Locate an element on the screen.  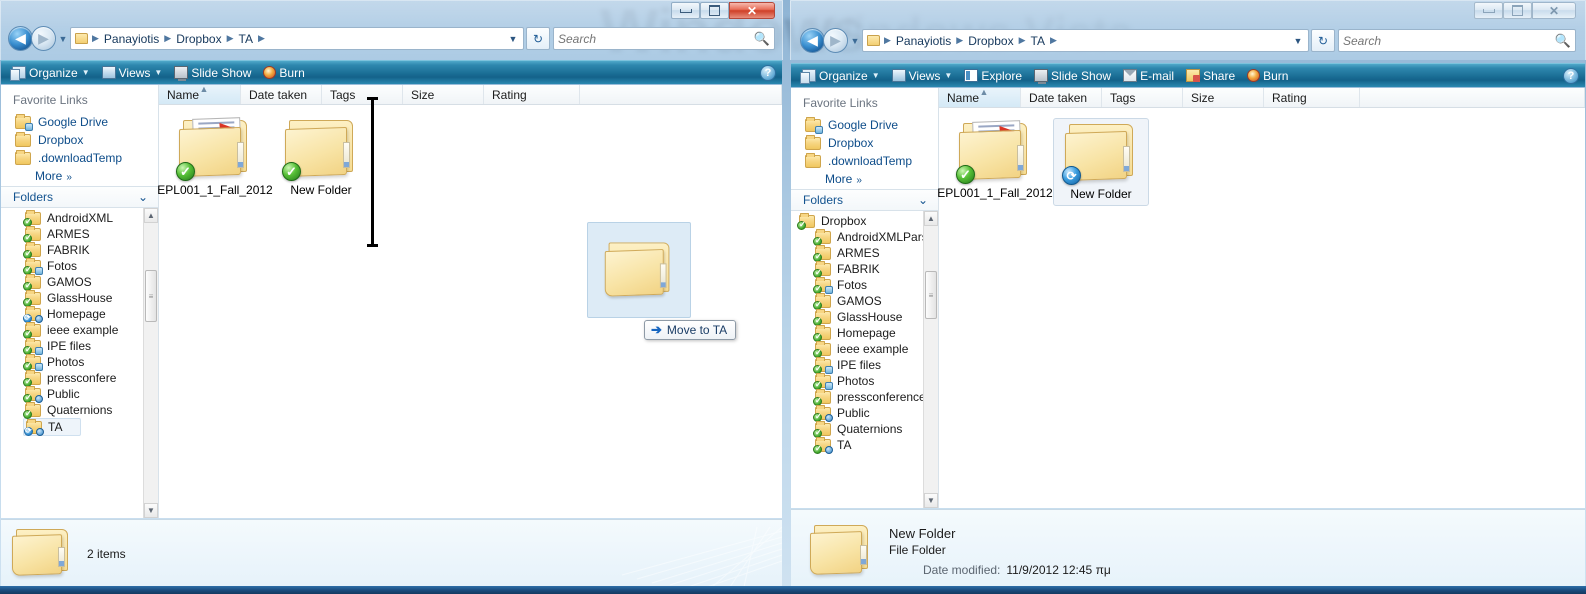
tree-item-ta: TA is located at coordinates (52, 427).